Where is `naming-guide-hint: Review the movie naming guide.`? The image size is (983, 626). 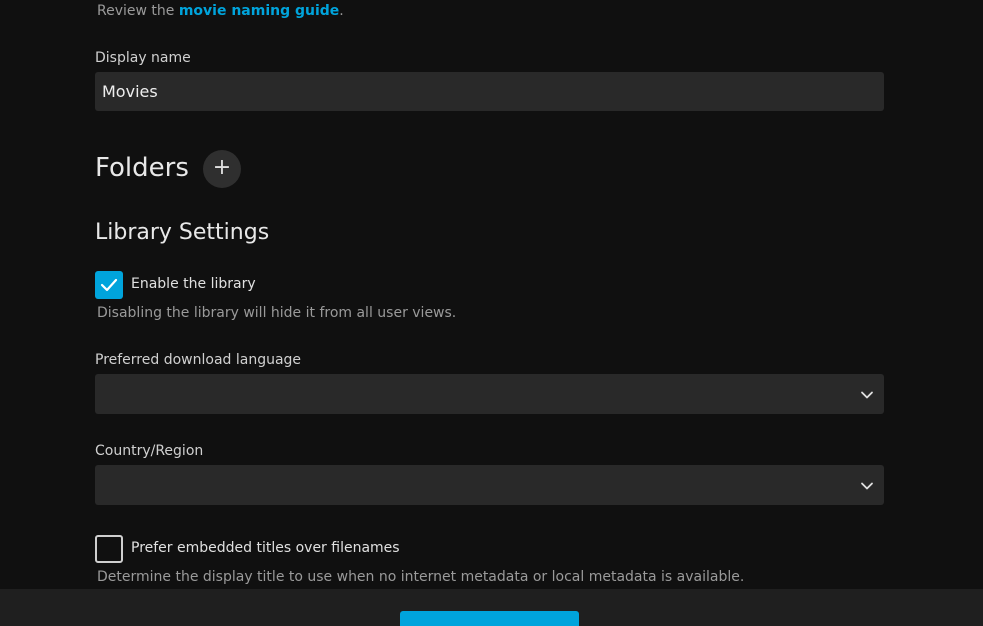
naming-guide-hint: Review the movie naming guide. is located at coordinates (220, 11).